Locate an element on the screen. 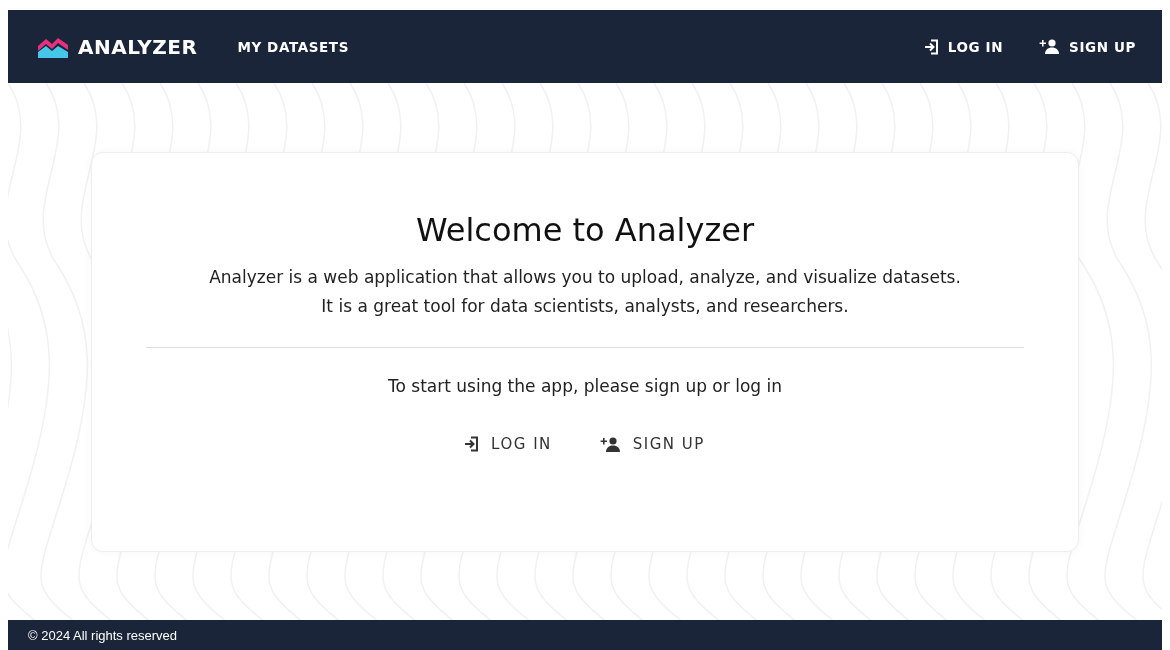 This screenshot has width=1170, height=650. nav-link: MY DATASETS is located at coordinates (293, 46).